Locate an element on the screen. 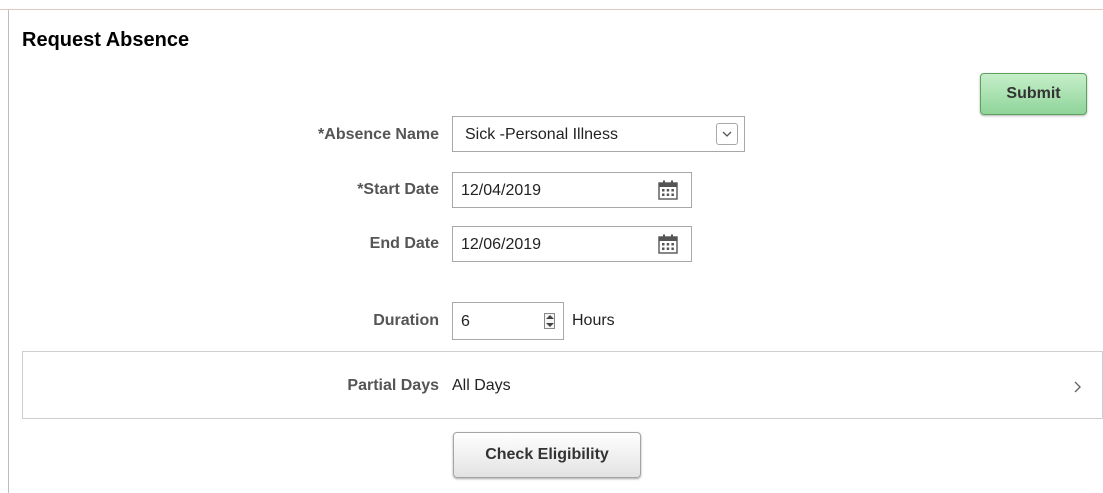 This screenshot has width=1103, height=493. spinner-down-icon is located at coordinates (550, 325).